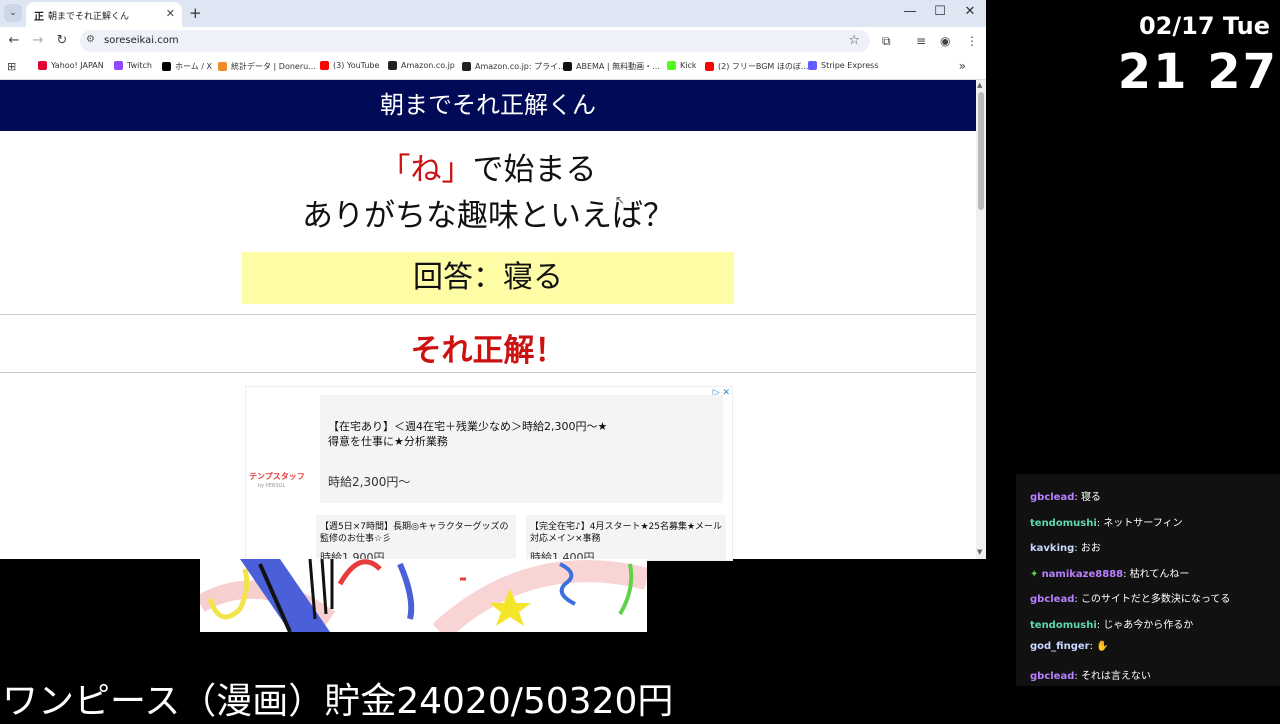  I want to click on chat-message: tendomushi: じゃあ今から作るか, so click(1111, 623).